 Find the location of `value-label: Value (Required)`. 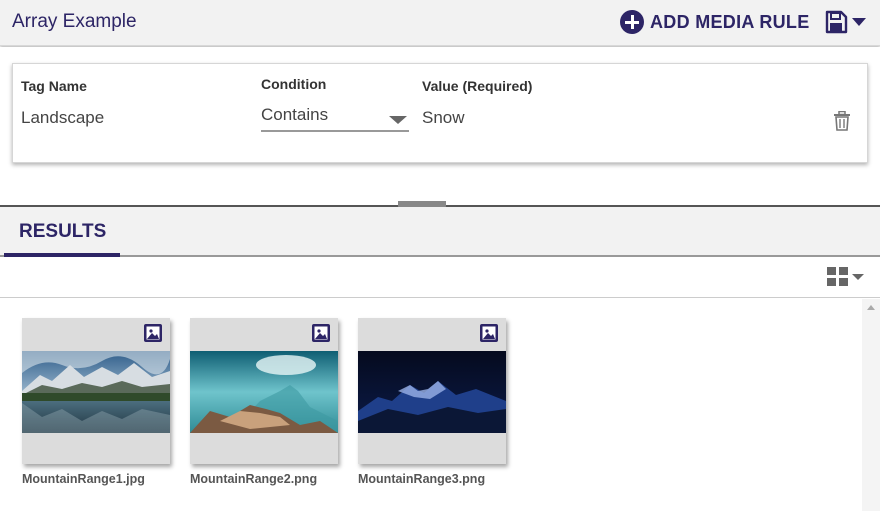

value-label: Value (Required) is located at coordinates (477, 86).